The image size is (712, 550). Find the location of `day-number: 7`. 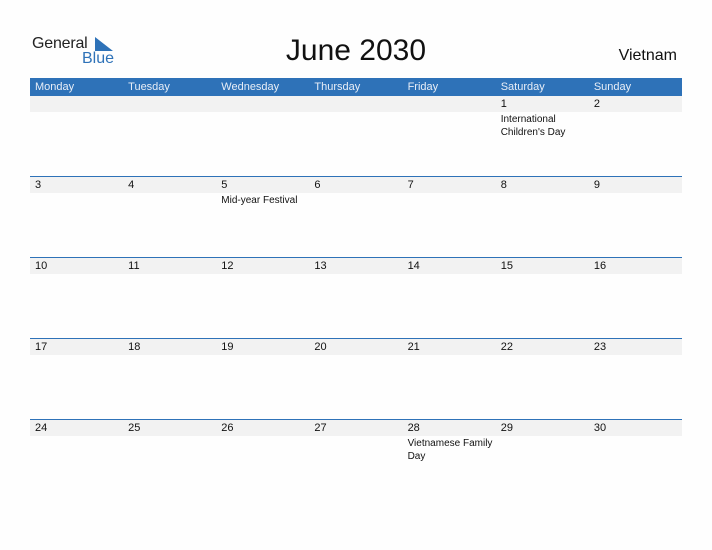

day-number: 7 is located at coordinates (410, 185).